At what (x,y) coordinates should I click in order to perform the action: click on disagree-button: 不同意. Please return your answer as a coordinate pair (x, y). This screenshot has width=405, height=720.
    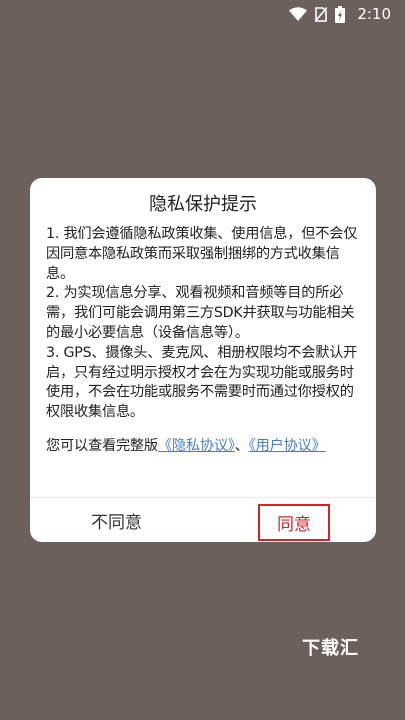
    Looking at the image, I should click on (116, 520).